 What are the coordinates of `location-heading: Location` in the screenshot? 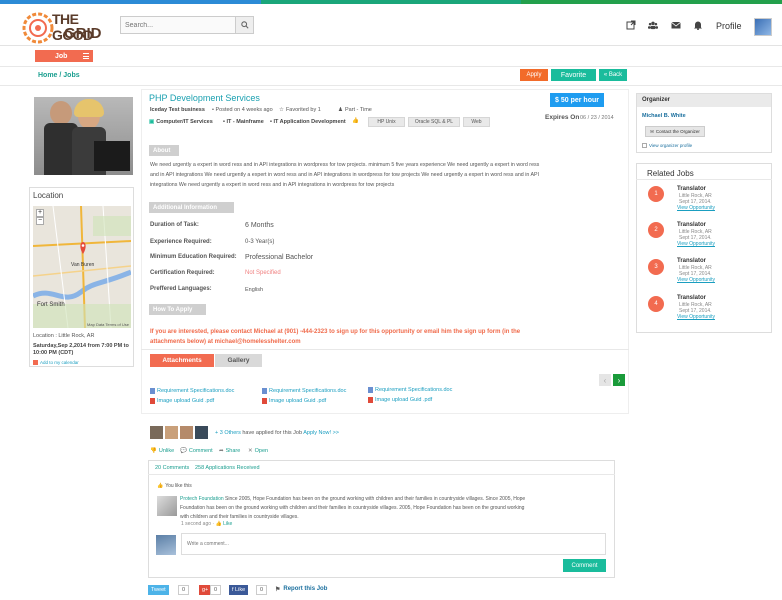 It's located at (48, 195).